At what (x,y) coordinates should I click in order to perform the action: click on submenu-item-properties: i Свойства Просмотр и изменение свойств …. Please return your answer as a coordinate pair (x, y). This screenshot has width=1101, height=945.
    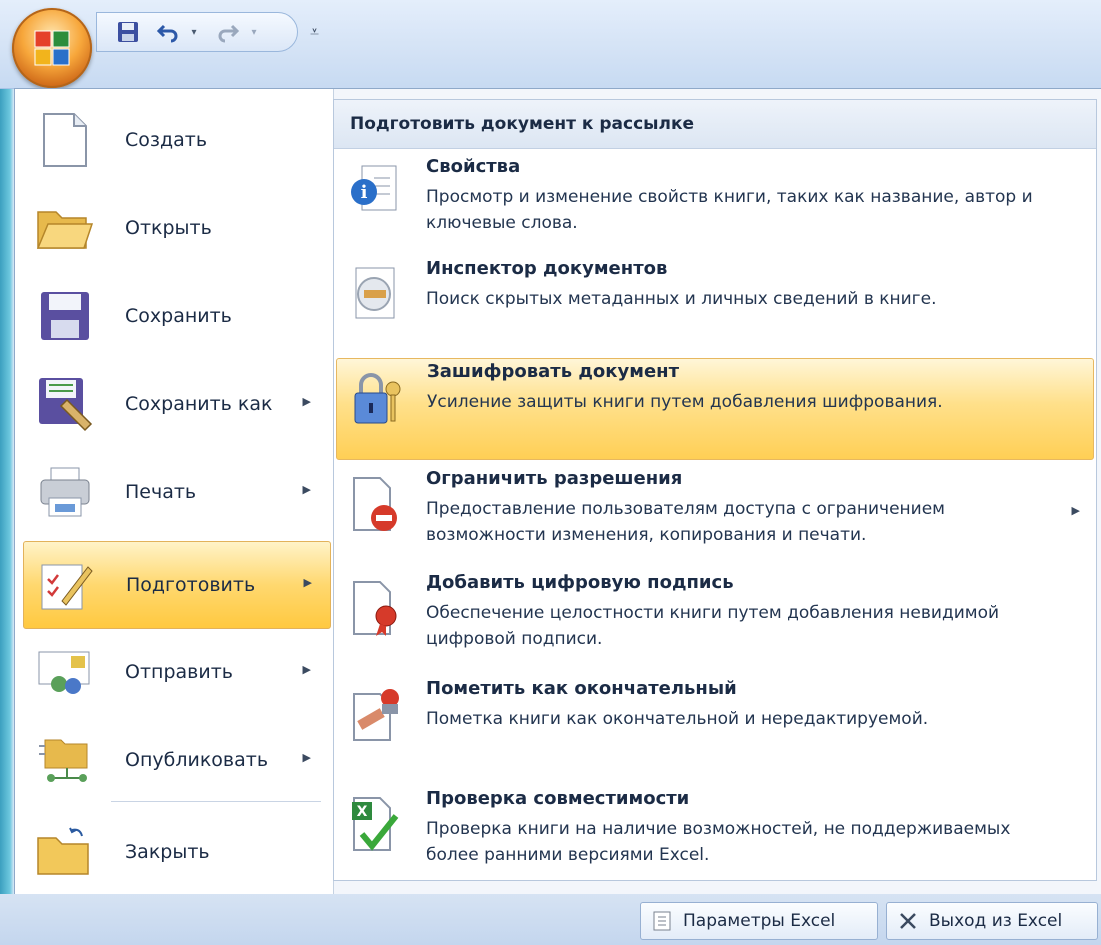
    Looking at the image, I should click on (714, 203).